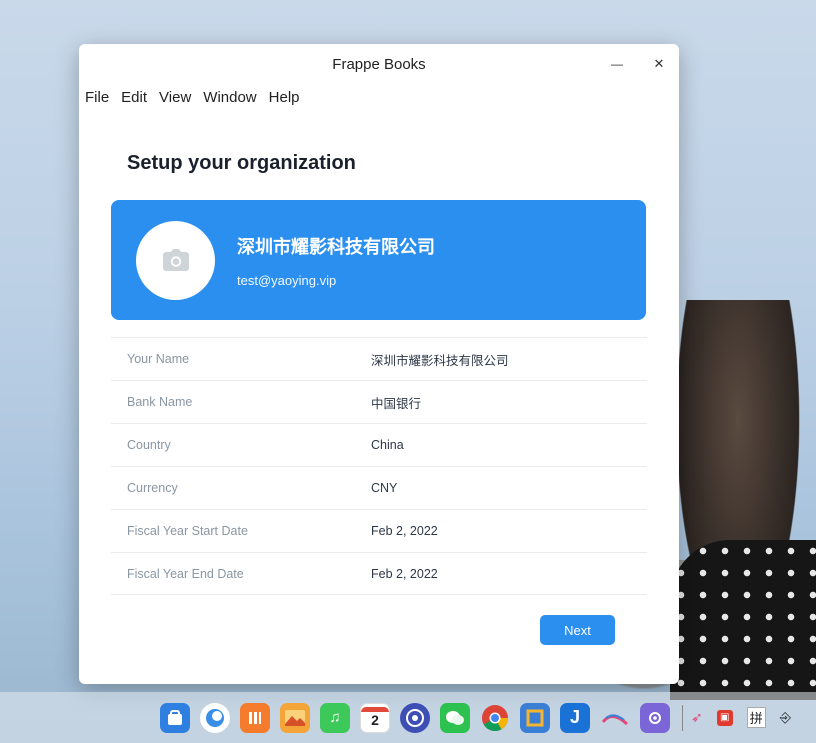  Describe the element at coordinates (535, 717) in the screenshot. I see `screenshot-tool-icon` at that location.